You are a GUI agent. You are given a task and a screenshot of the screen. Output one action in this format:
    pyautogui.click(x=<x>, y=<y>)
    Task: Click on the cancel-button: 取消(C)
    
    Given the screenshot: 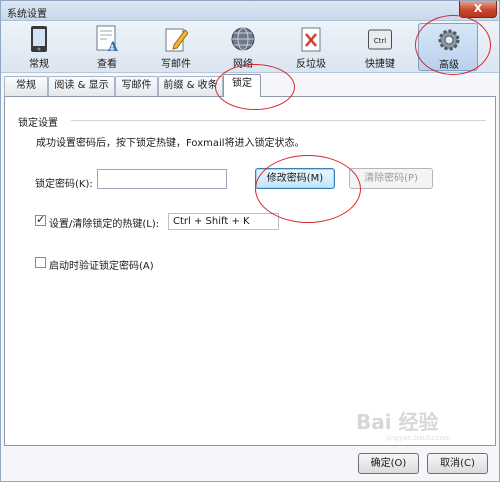 What is the action you would take?
    pyautogui.click(x=457, y=463)
    